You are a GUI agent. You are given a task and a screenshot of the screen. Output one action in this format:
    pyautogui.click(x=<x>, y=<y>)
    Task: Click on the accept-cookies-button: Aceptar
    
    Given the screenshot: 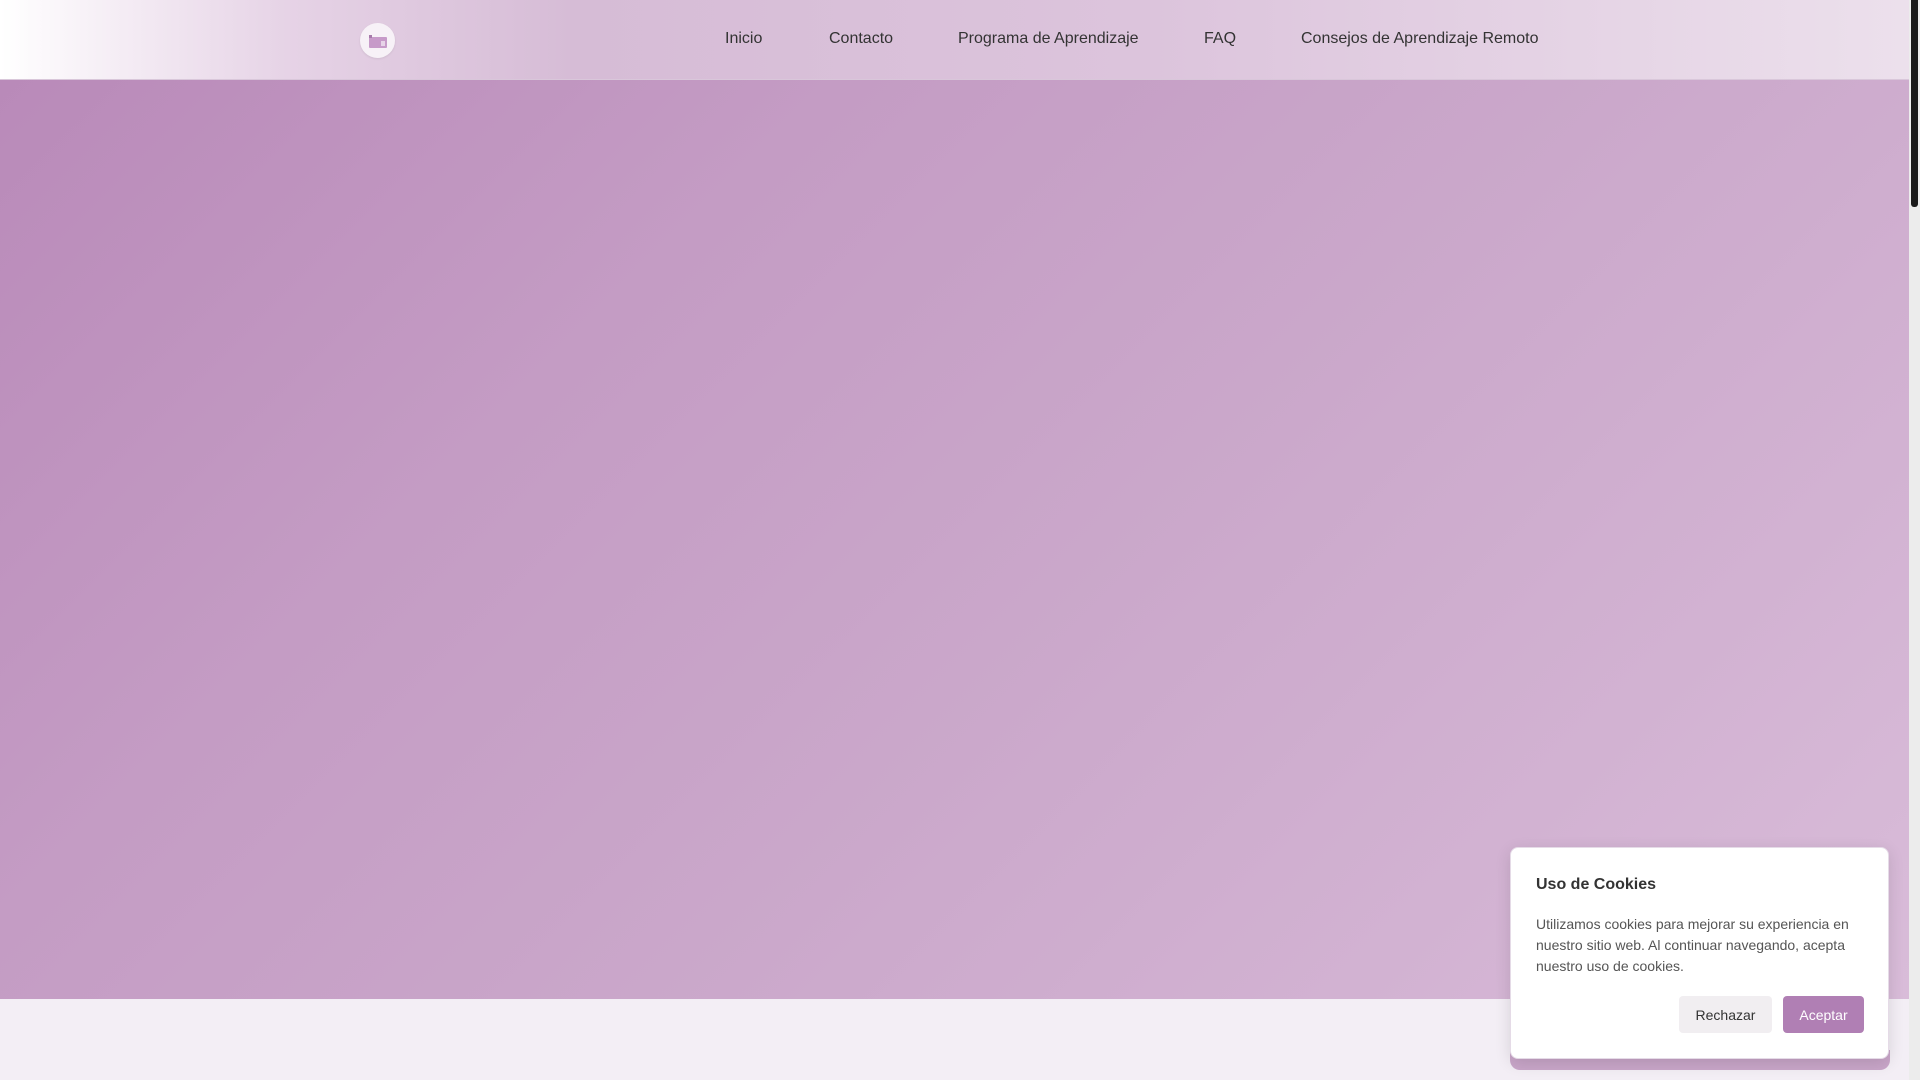 What is the action you would take?
    pyautogui.click(x=1823, y=1014)
    